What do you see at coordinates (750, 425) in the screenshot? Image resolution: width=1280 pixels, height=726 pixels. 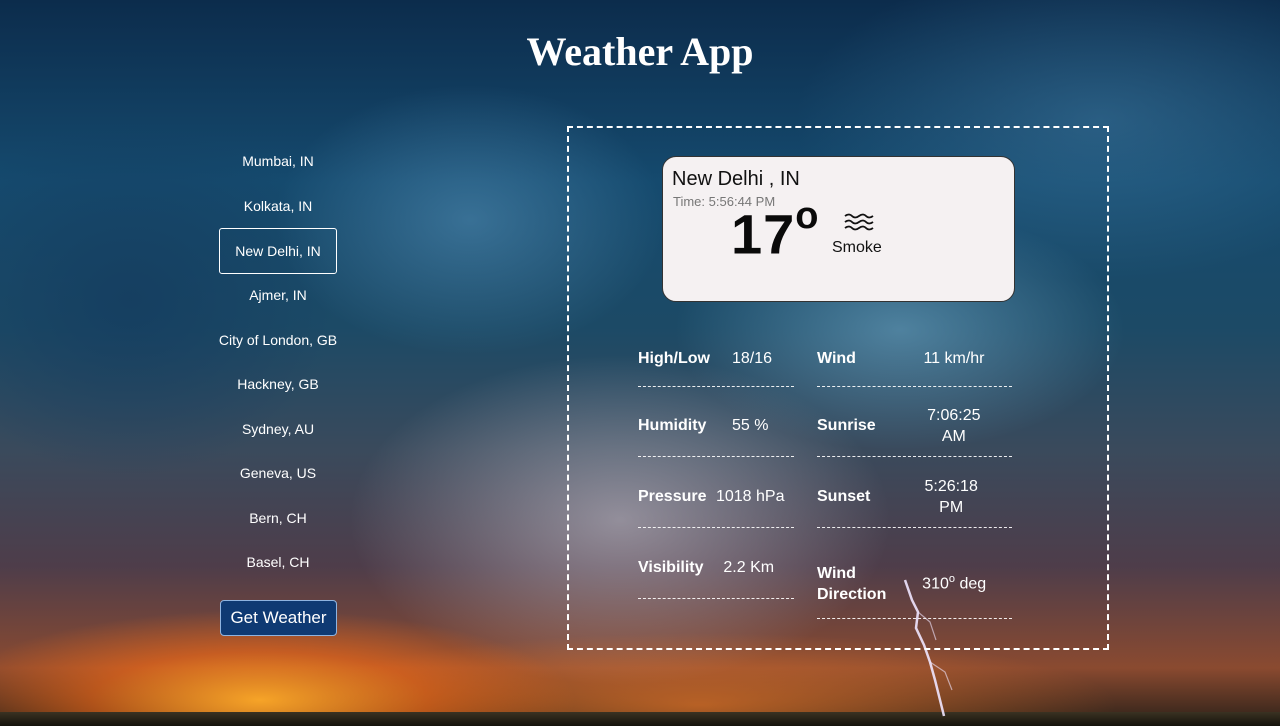 I see `stat-value: 55 %` at bounding box center [750, 425].